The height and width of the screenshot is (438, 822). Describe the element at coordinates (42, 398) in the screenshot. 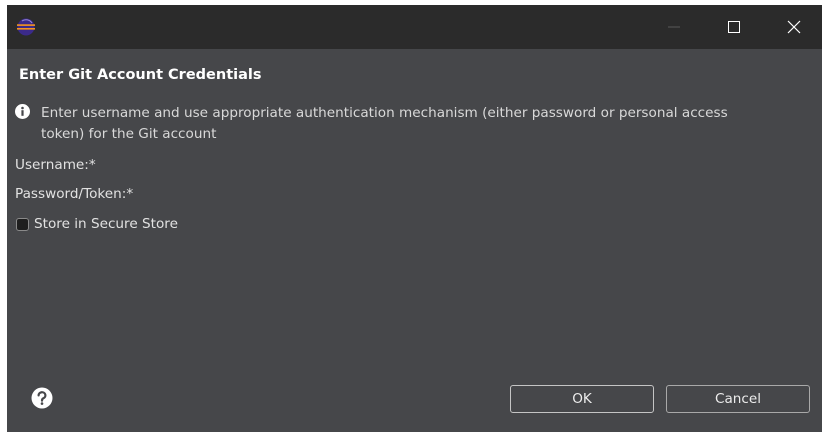

I see `help-icon` at that location.